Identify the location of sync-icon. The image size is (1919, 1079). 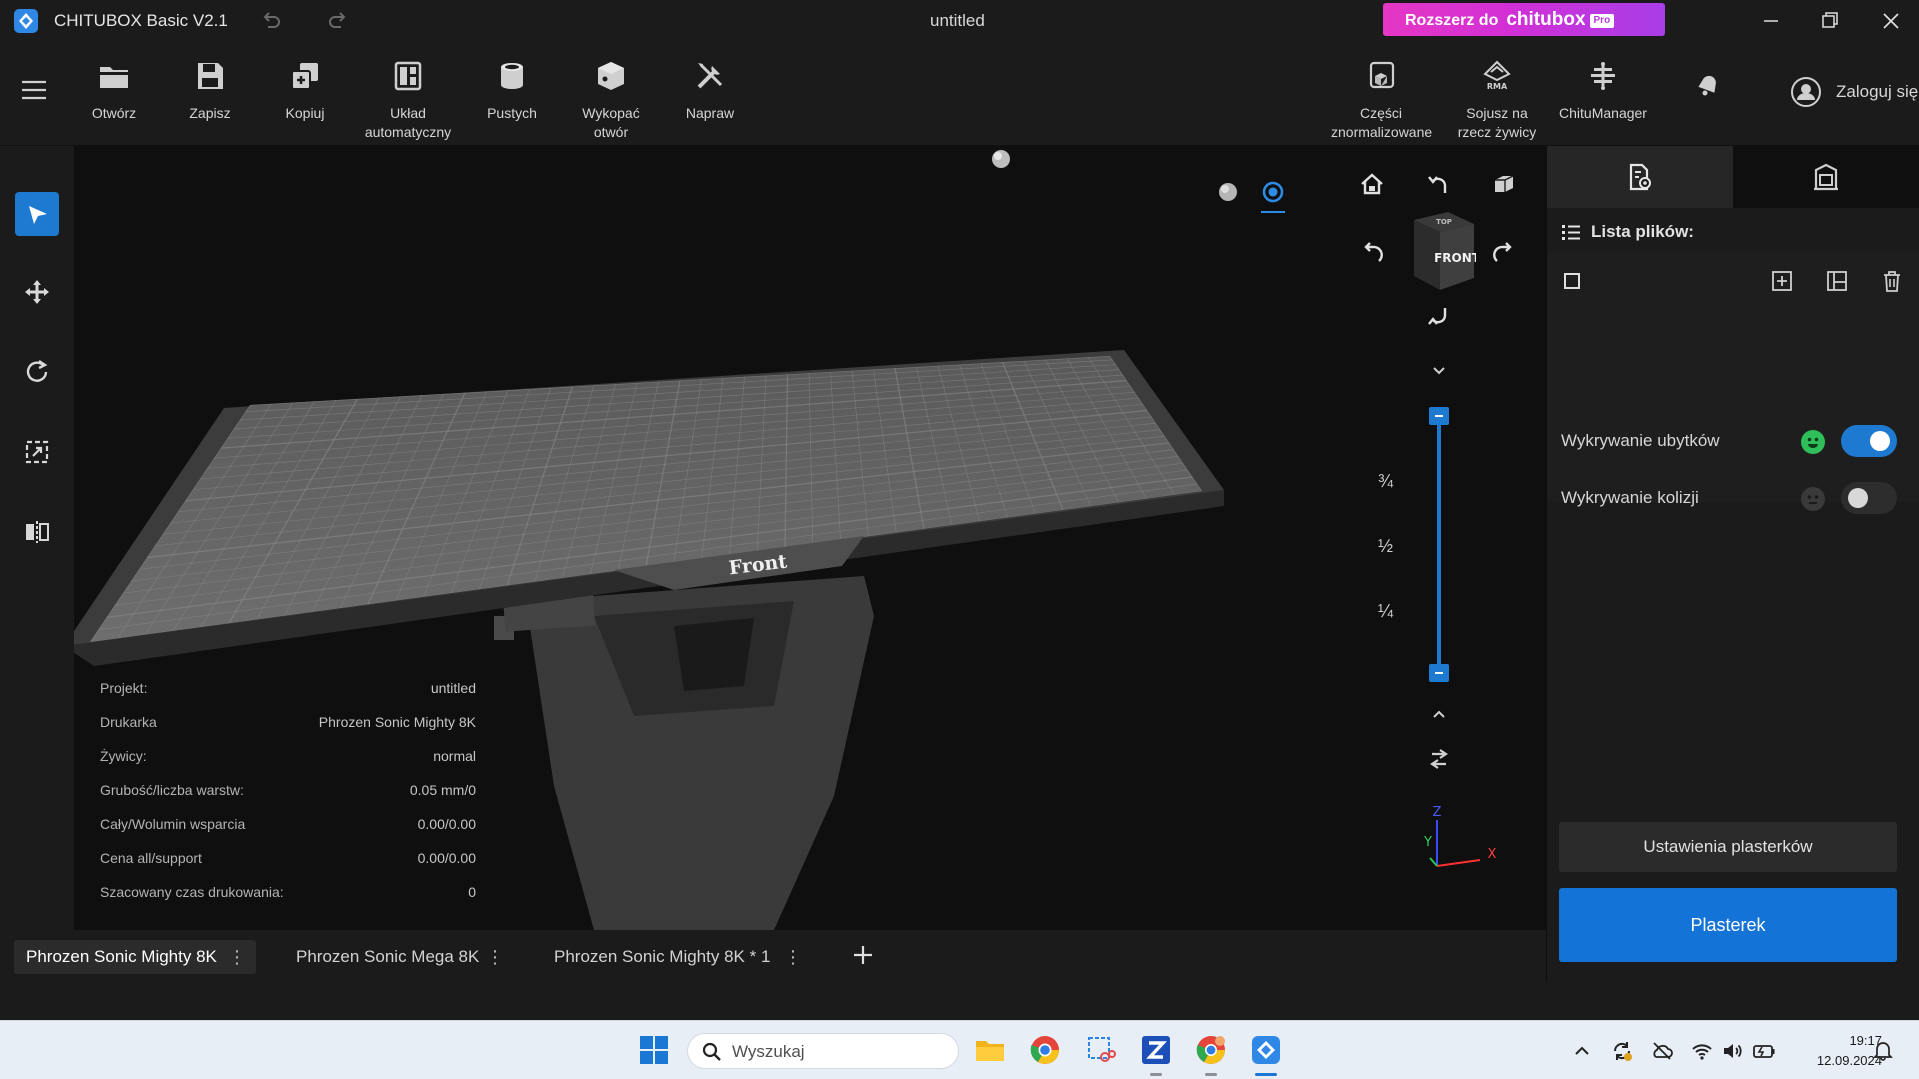
(1622, 1051).